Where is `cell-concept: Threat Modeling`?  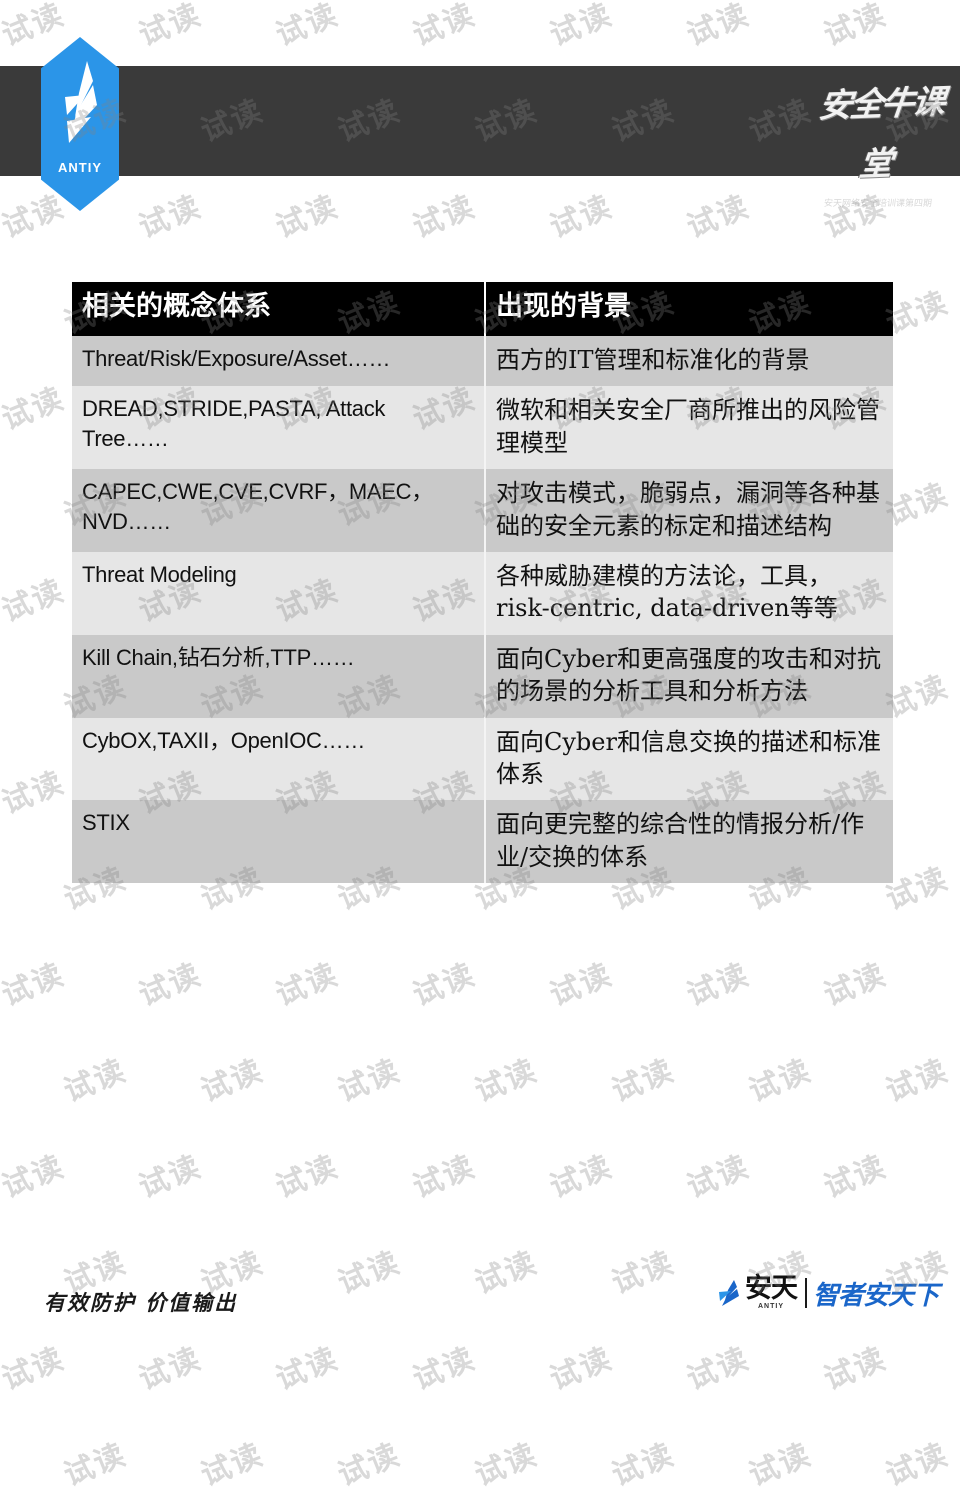
cell-concept: Threat Modeling is located at coordinates (278, 593).